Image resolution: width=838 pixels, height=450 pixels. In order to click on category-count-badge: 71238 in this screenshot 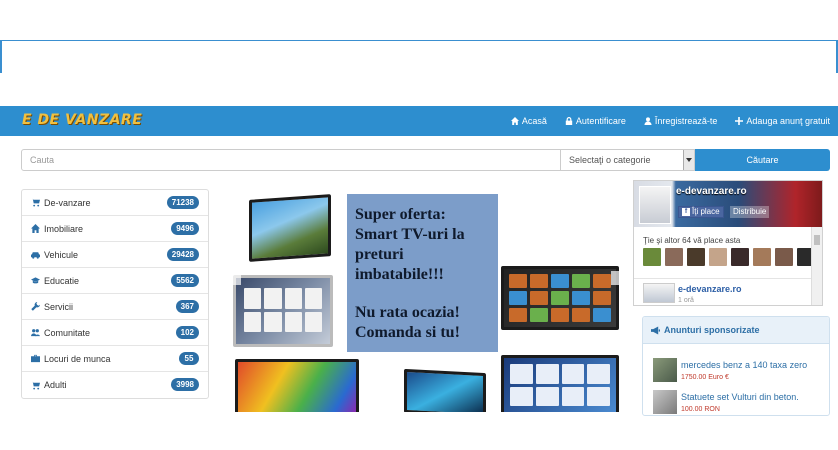, I will do `click(182, 202)`.